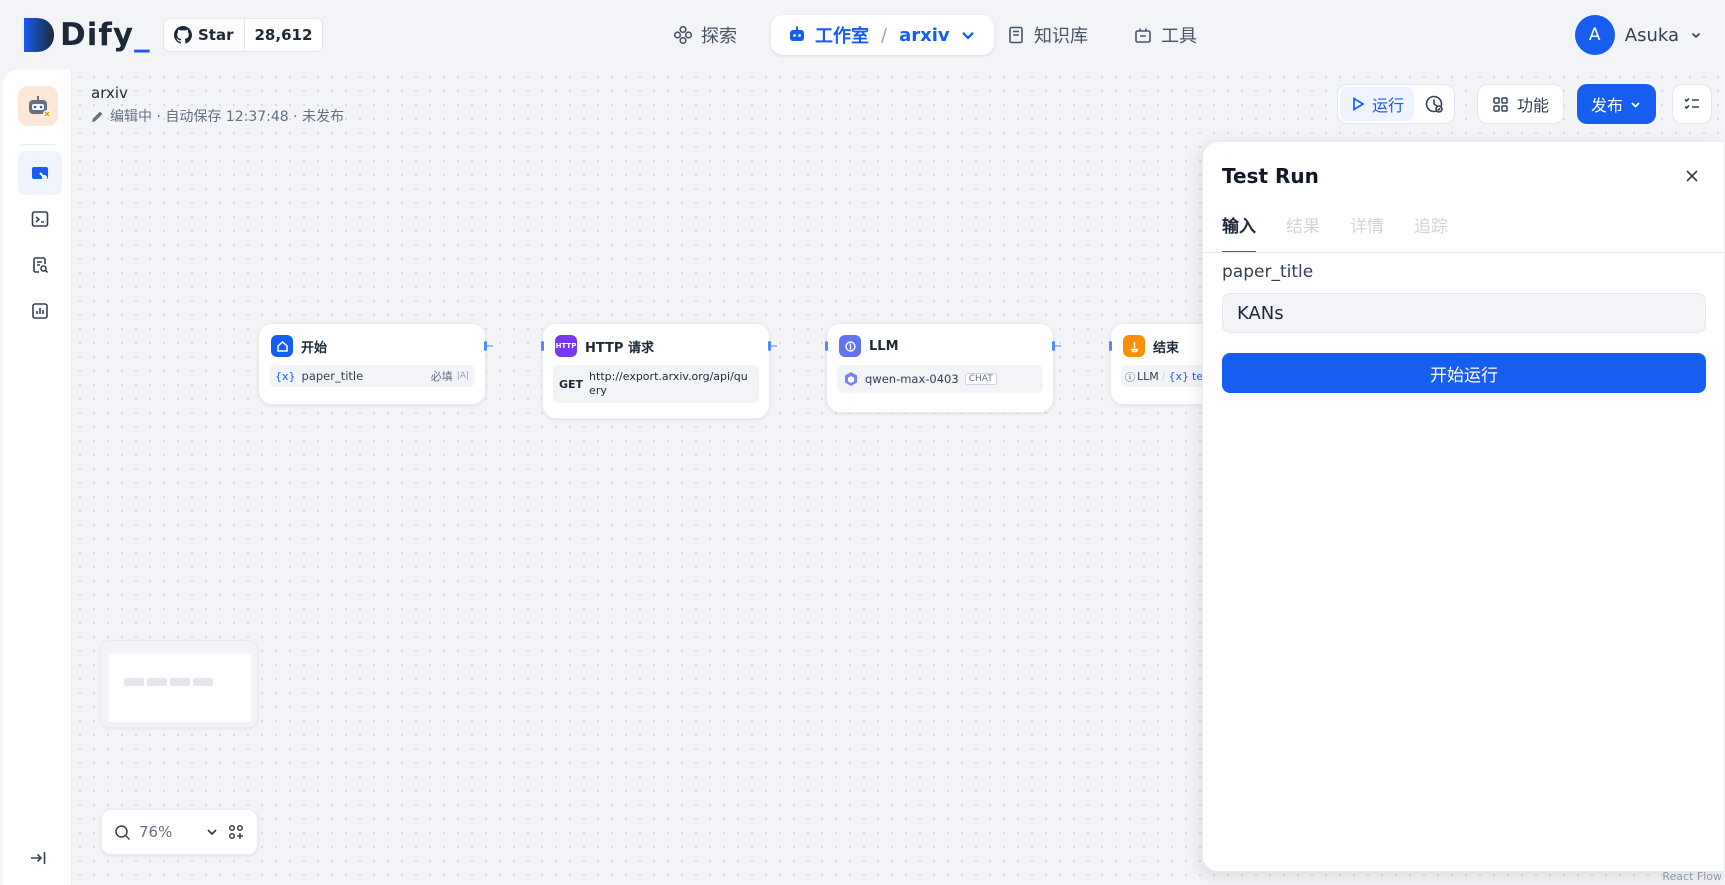 Image resolution: width=1725 pixels, height=885 pixels. I want to click on sidebar-item-monitoring, so click(40, 311).